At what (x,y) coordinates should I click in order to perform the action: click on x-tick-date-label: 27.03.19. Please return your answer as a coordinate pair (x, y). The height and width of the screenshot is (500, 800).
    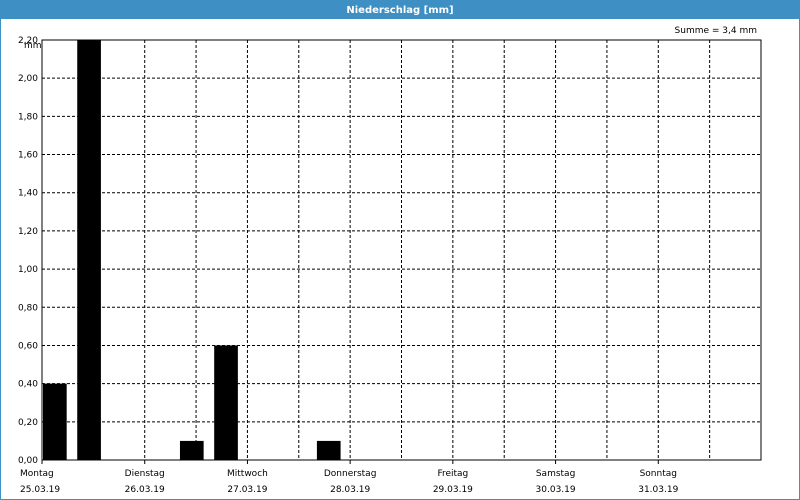
    Looking at the image, I should click on (247, 490).